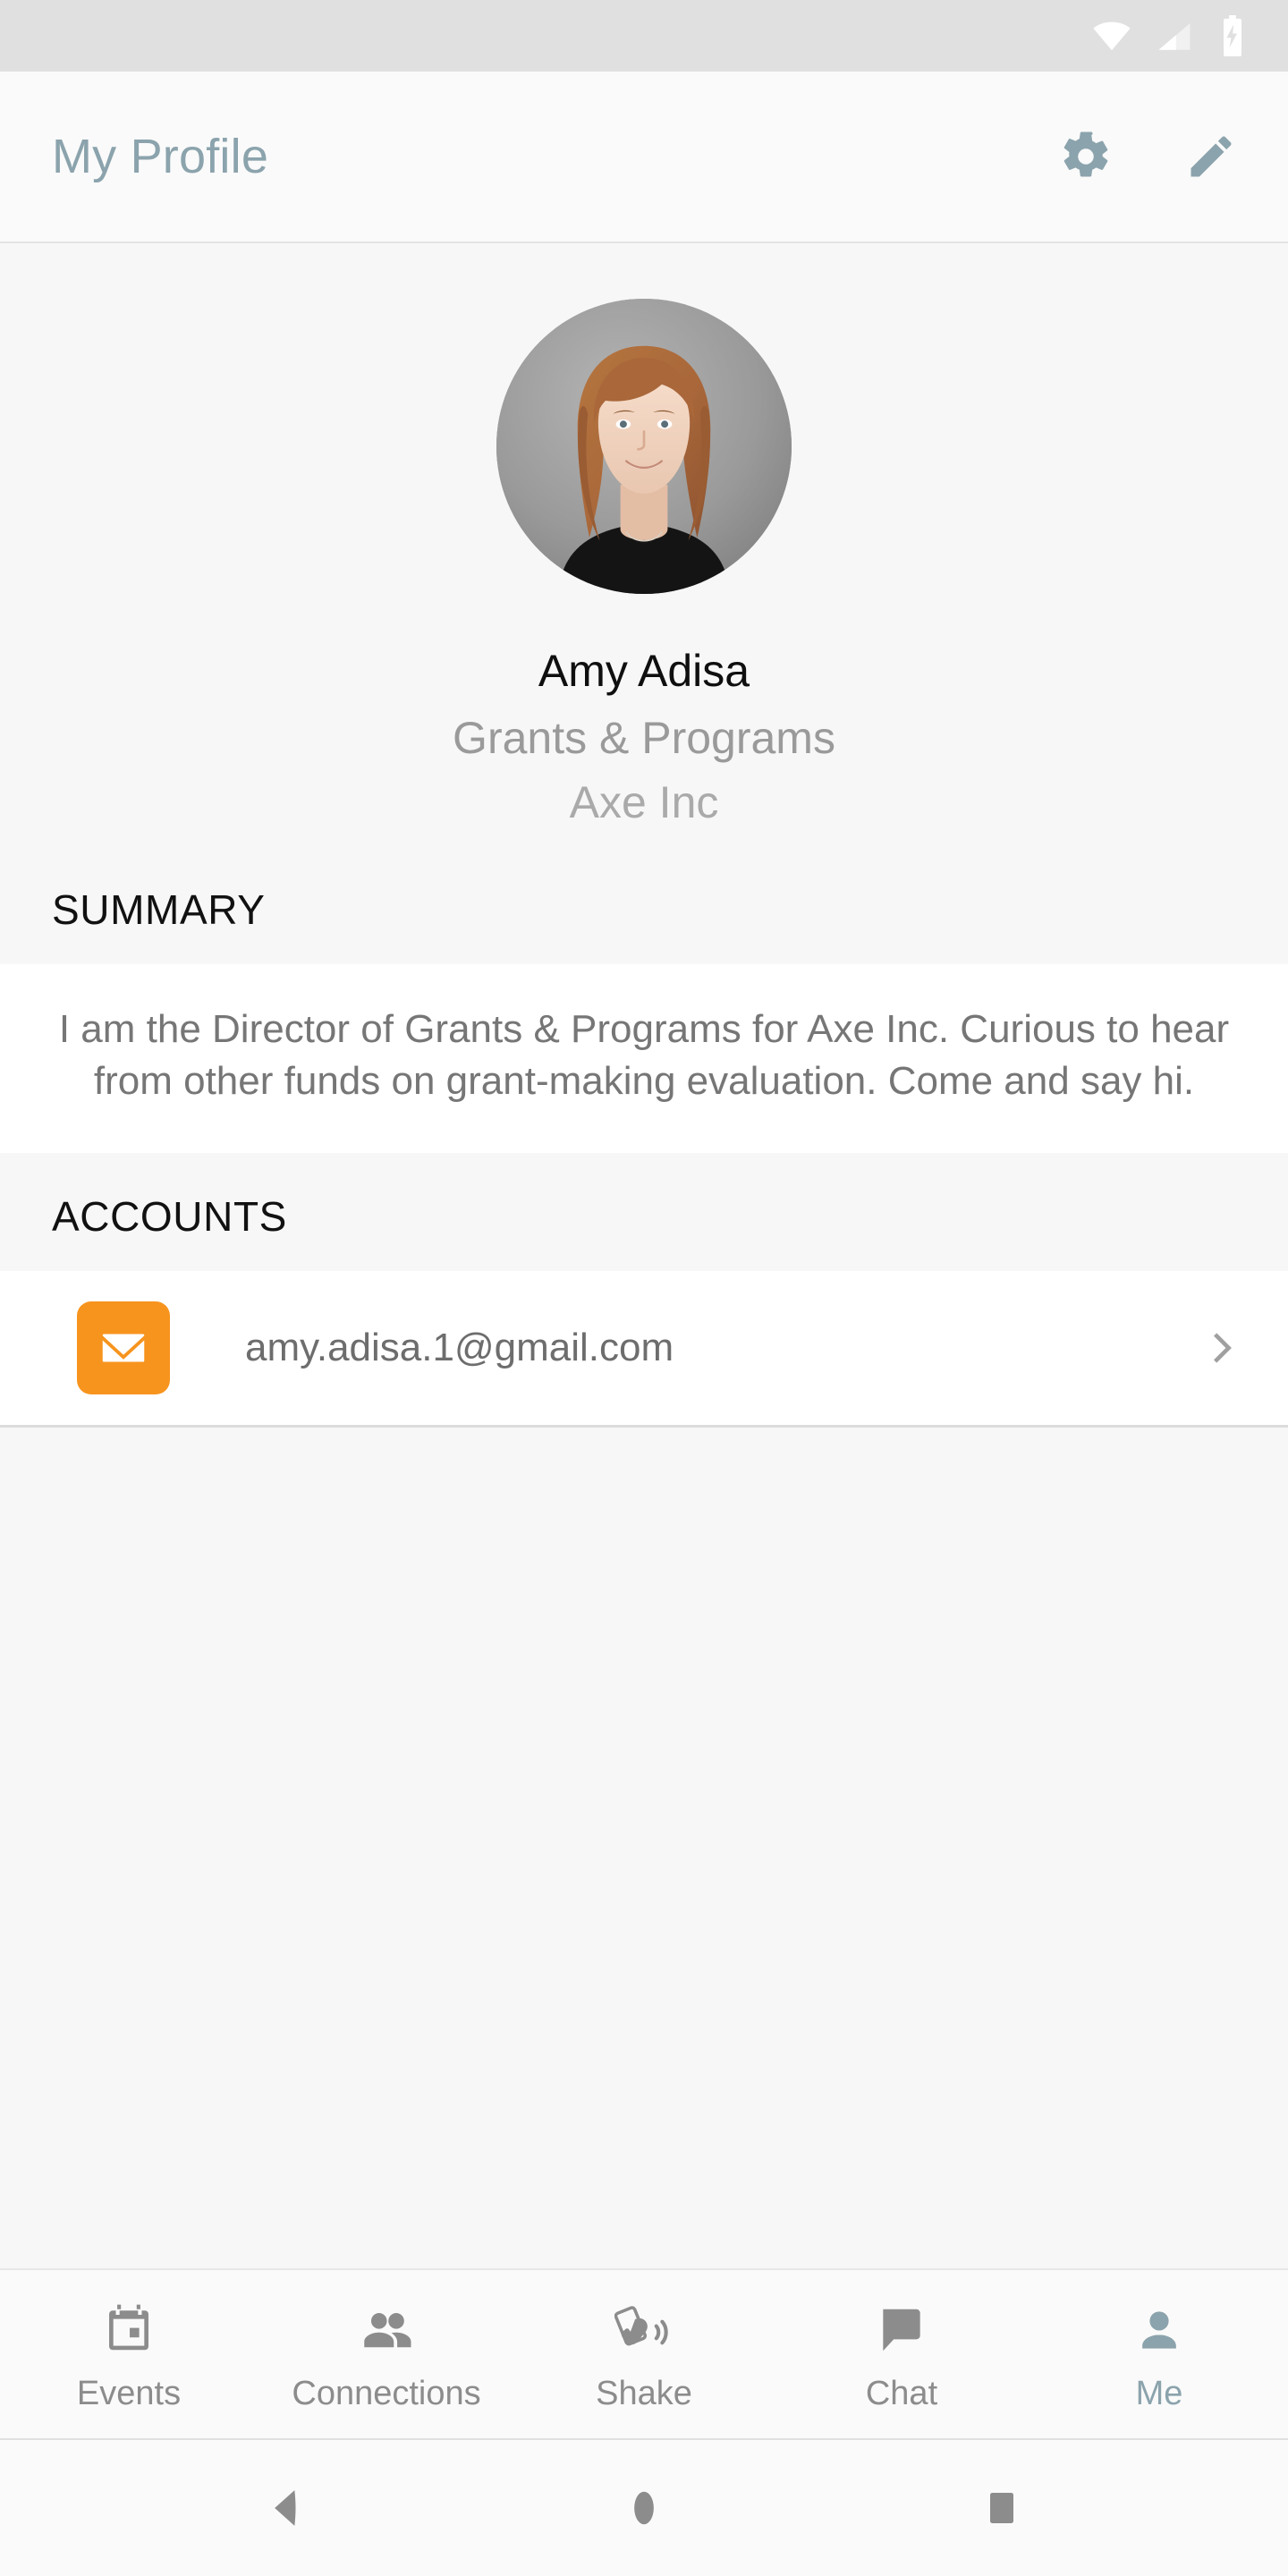 This screenshot has width=1288, height=2576. I want to click on tab-shake-label: Shake, so click(644, 2393).